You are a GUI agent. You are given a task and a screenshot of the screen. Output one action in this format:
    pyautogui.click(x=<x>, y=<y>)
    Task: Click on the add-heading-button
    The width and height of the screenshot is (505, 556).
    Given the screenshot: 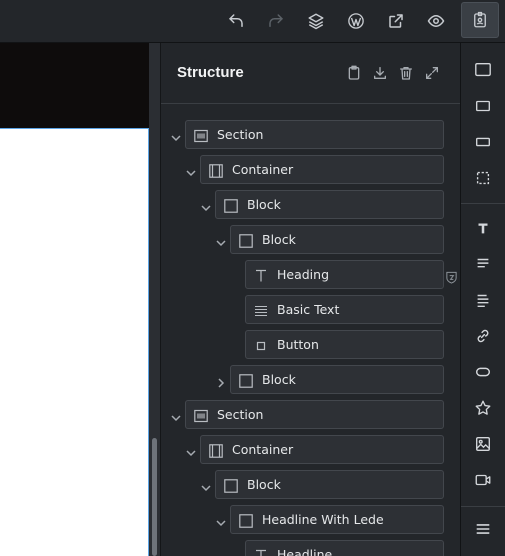 What is the action you would take?
    pyautogui.click(x=483, y=228)
    